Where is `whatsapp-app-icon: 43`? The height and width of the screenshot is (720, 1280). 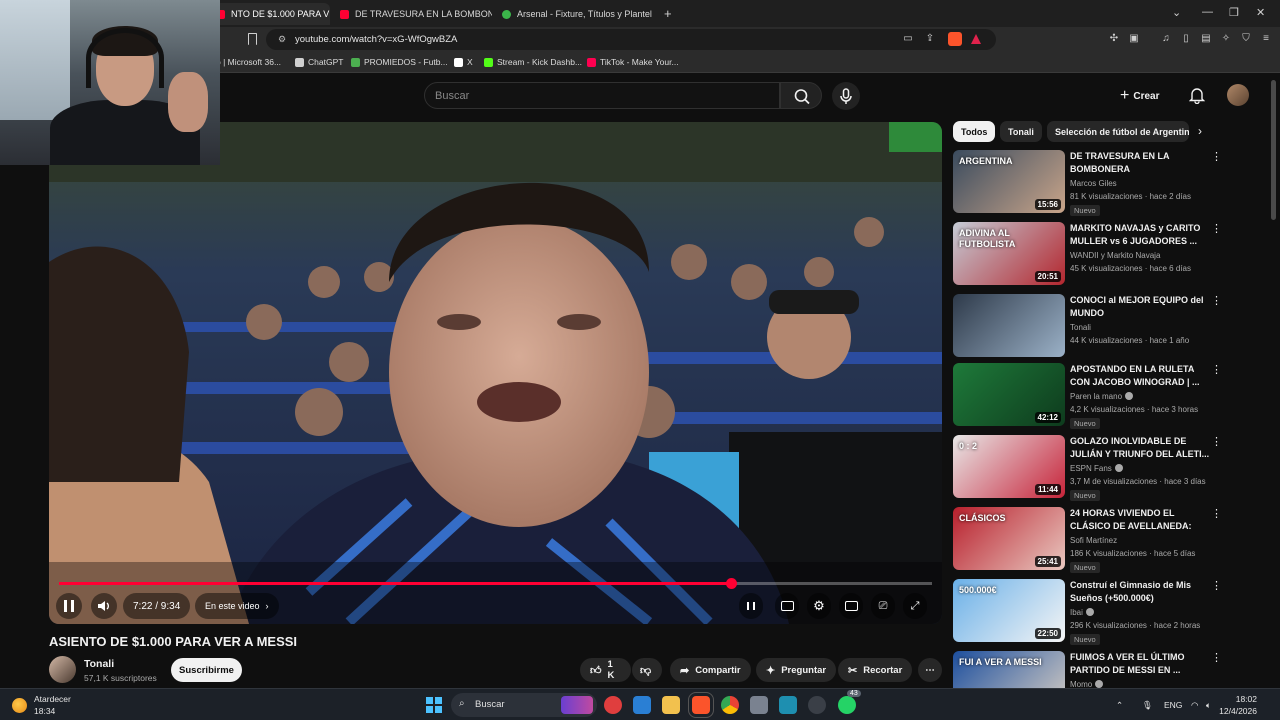
whatsapp-app-icon: 43 is located at coordinates (849, 702).